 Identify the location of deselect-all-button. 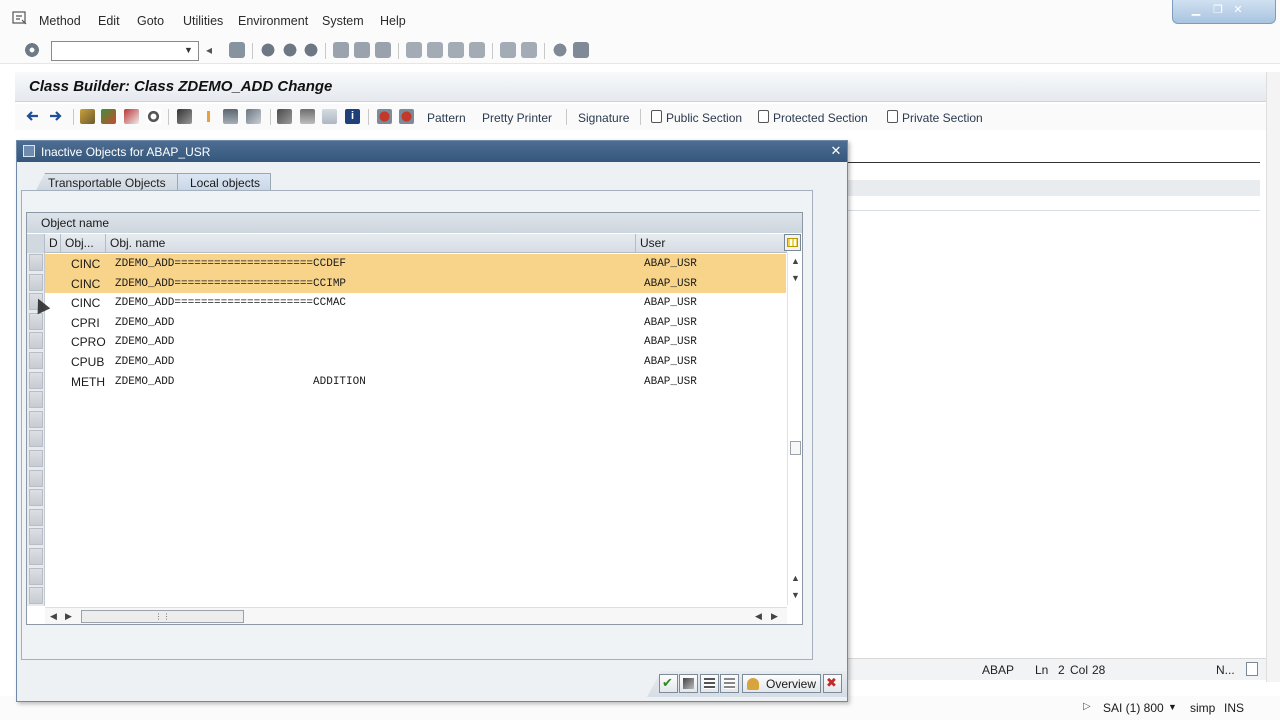
(729, 683).